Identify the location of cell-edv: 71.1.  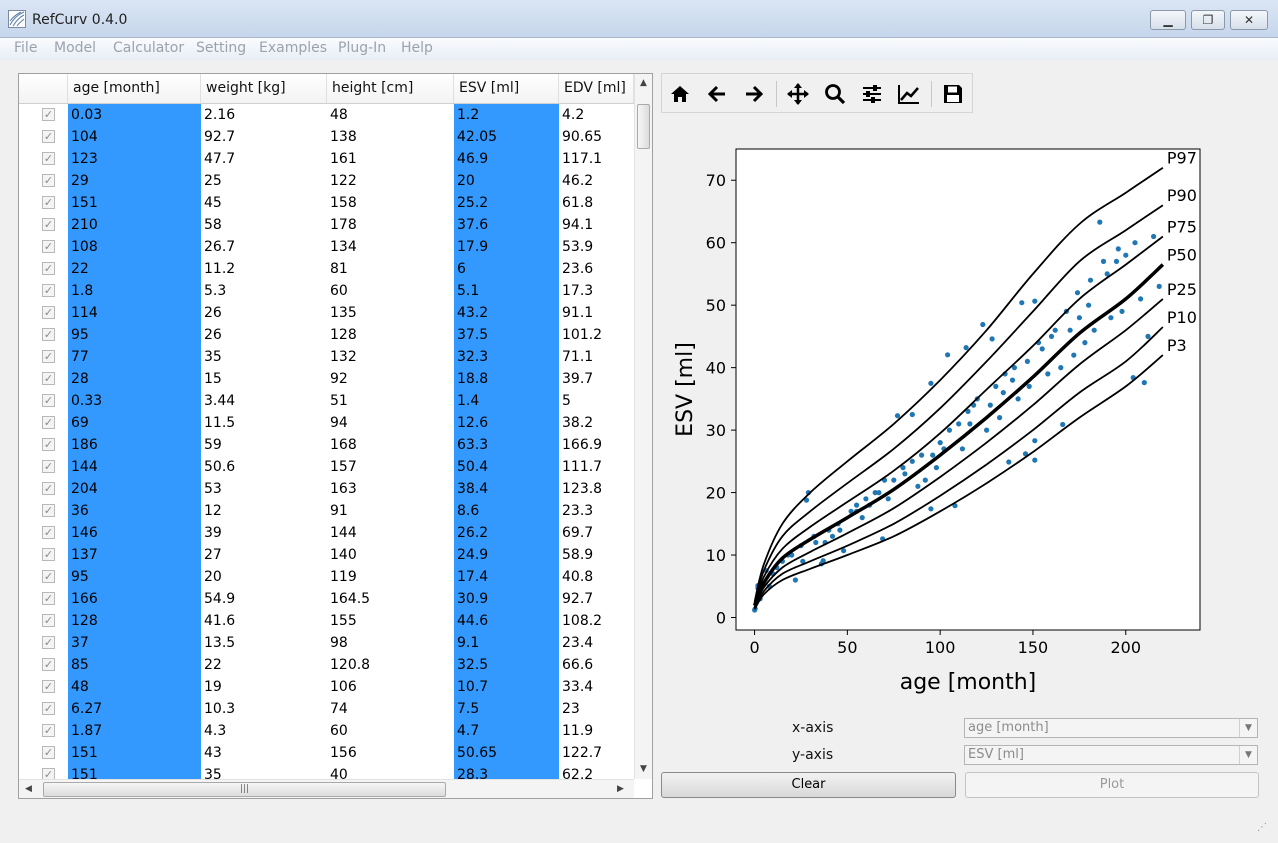
(596, 357).